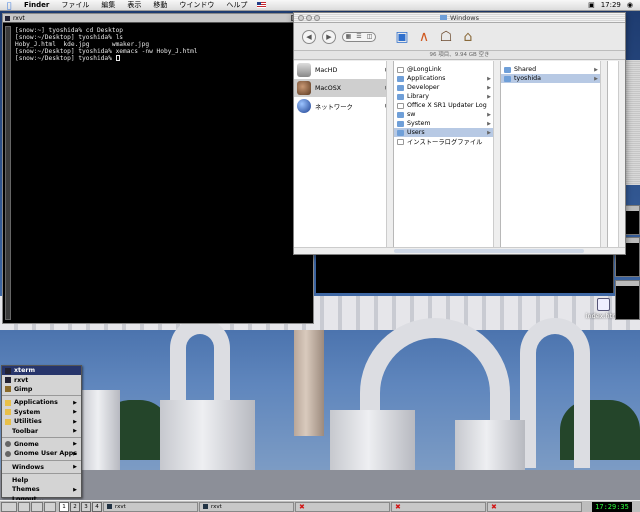 Image resolution: width=640 pixels, height=512 pixels. I want to click on list-item-label: @LongLink, so click(424, 69).